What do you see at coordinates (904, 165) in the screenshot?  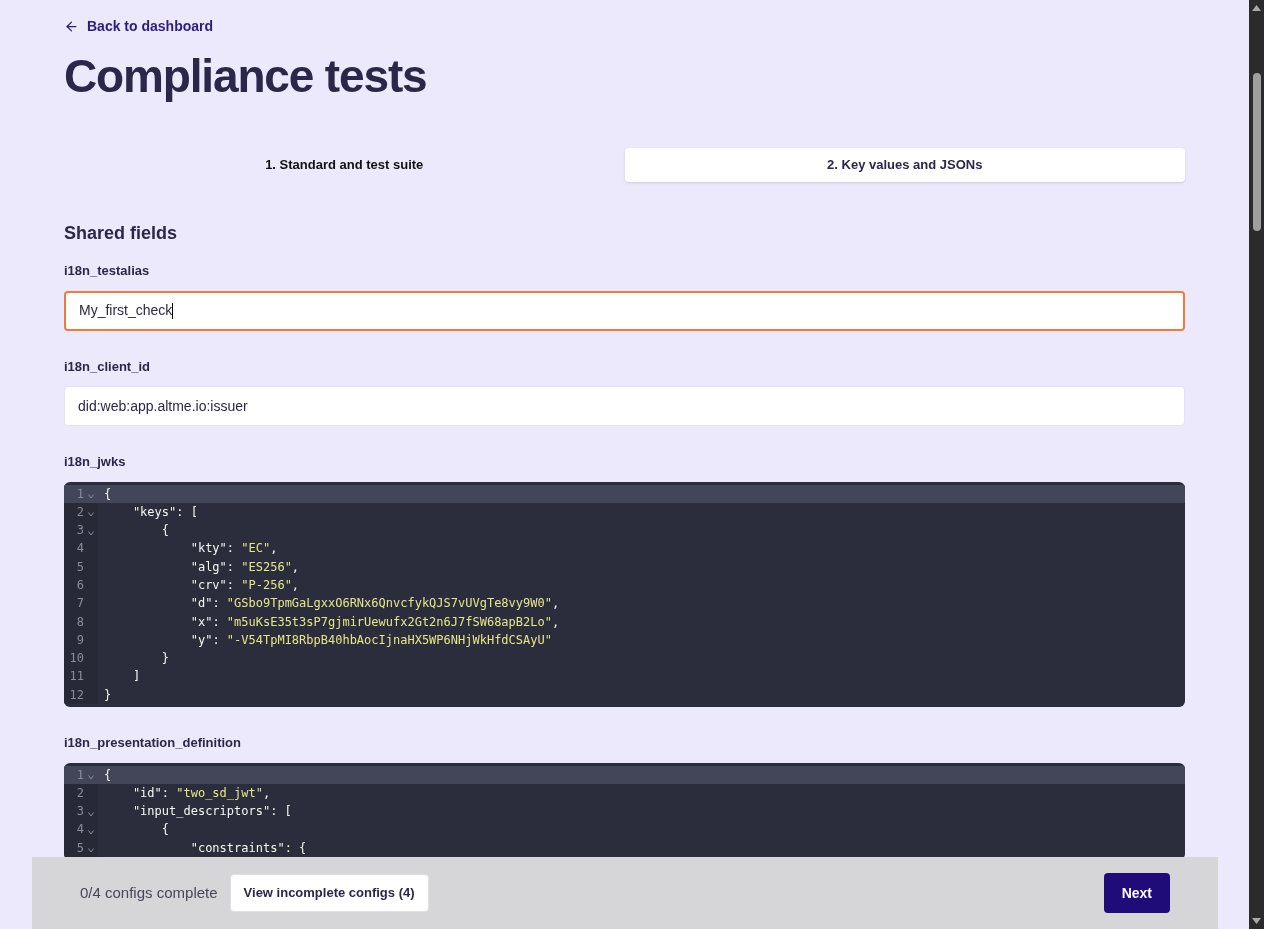 I see `step-tab: 2. Key values and JSONs` at bounding box center [904, 165].